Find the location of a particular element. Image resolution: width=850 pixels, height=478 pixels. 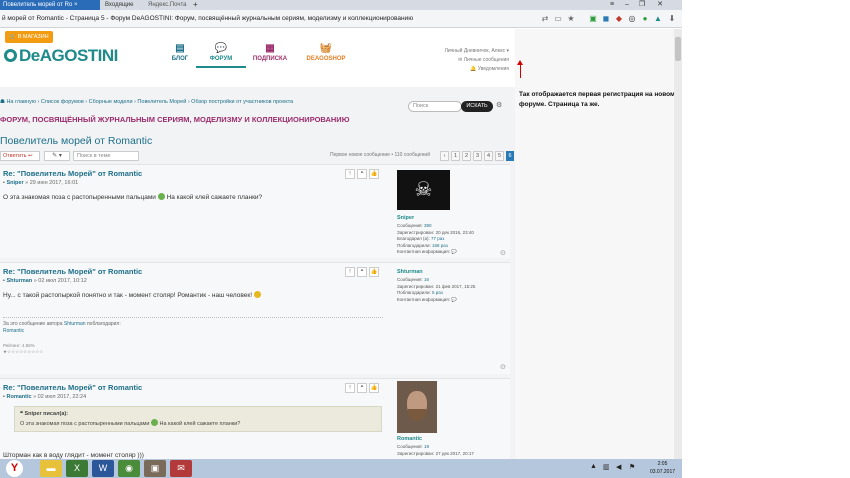

app-icon-media: ▣ is located at coordinates (155, 468).